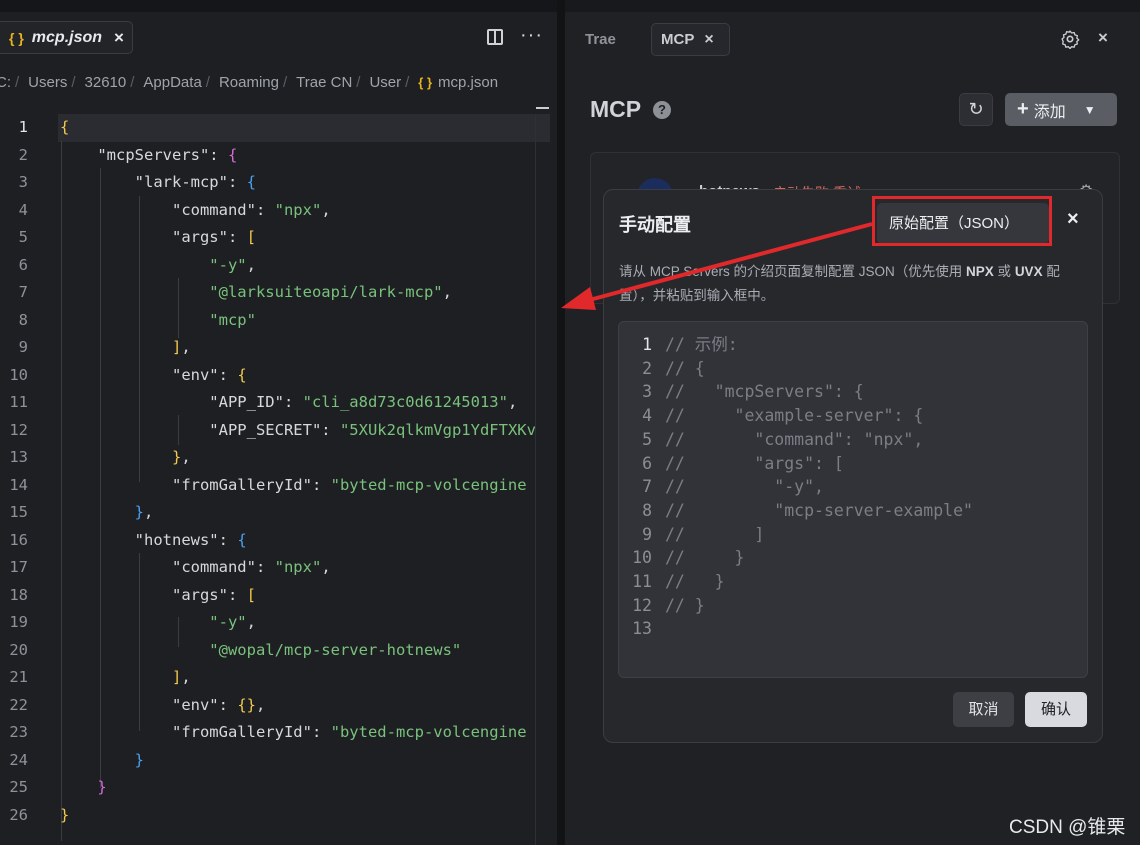  I want to click on editor-scrollbar, so click(542, 479).